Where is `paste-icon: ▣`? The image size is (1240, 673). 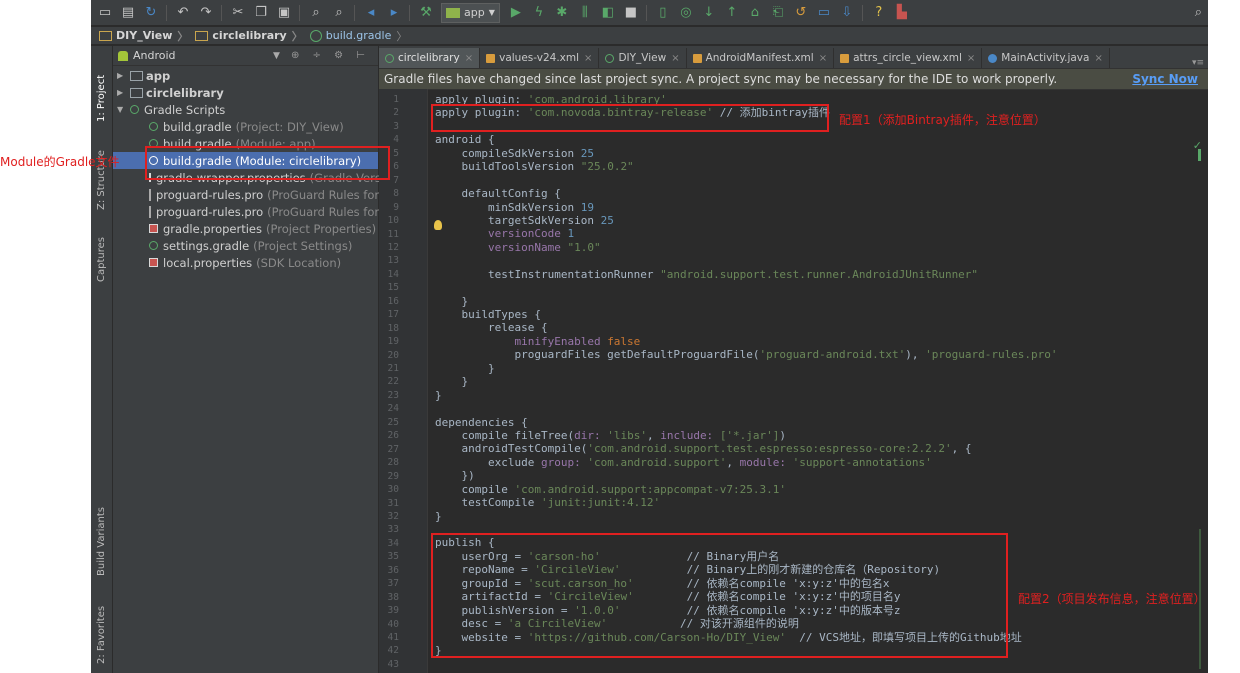 paste-icon: ▣ is located at coordinates (284, 13).